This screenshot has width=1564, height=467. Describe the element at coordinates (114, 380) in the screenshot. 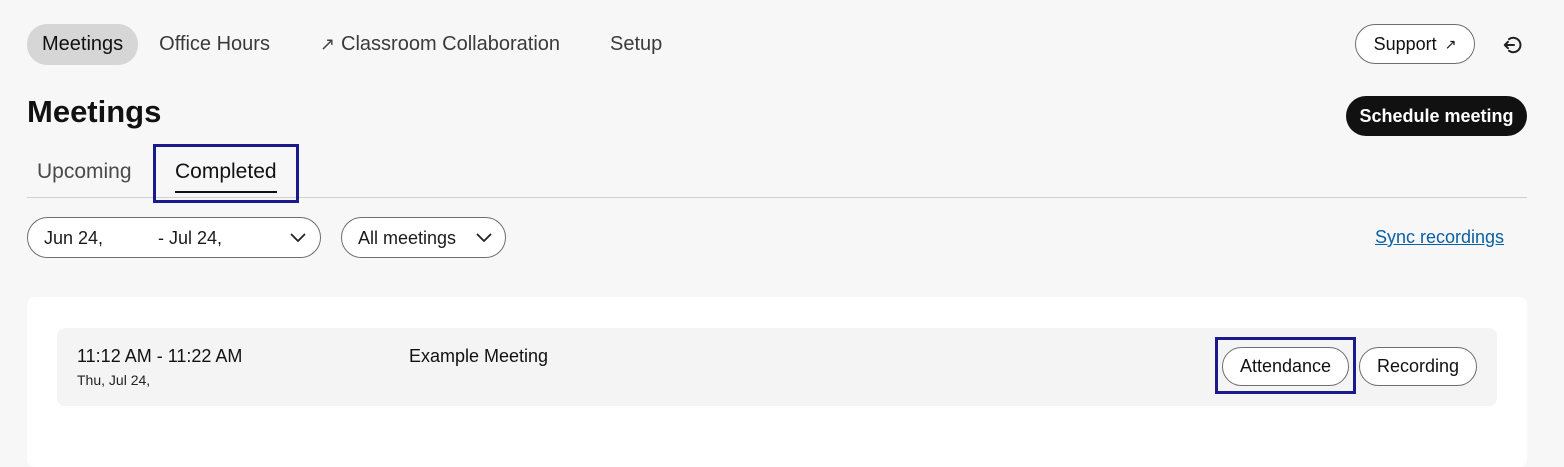

I see `meeting-date: Thu, Jul 24,` at that location.